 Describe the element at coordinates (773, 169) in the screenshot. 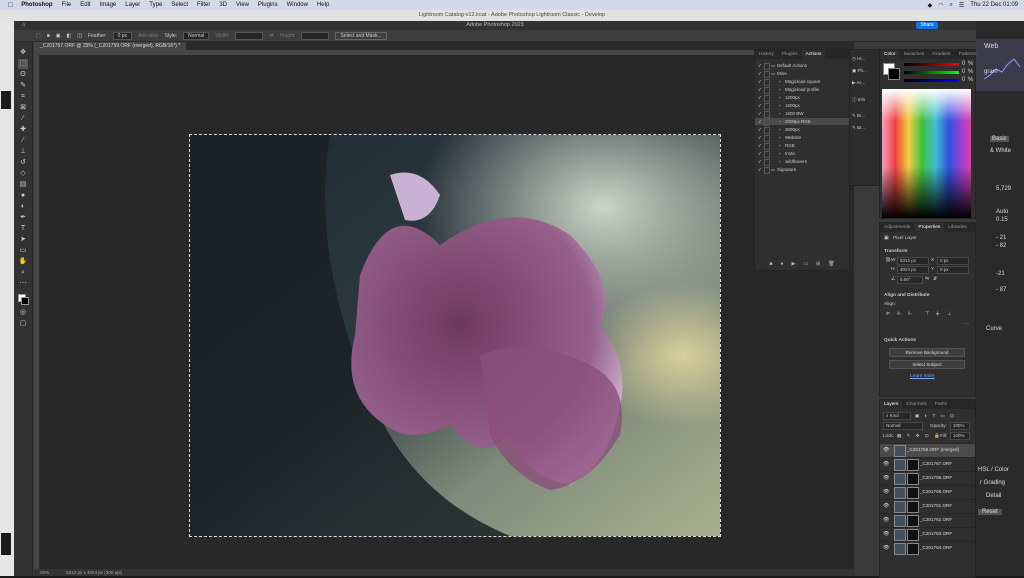

I see `folder-icon: ▭` at that location.